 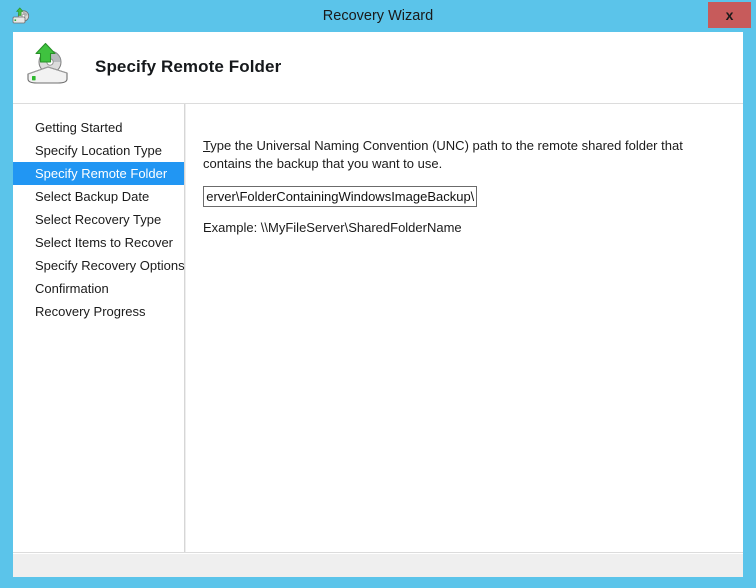 I want to click on wizard-header: Specify Remote Folder, so click(x=378, y=68).